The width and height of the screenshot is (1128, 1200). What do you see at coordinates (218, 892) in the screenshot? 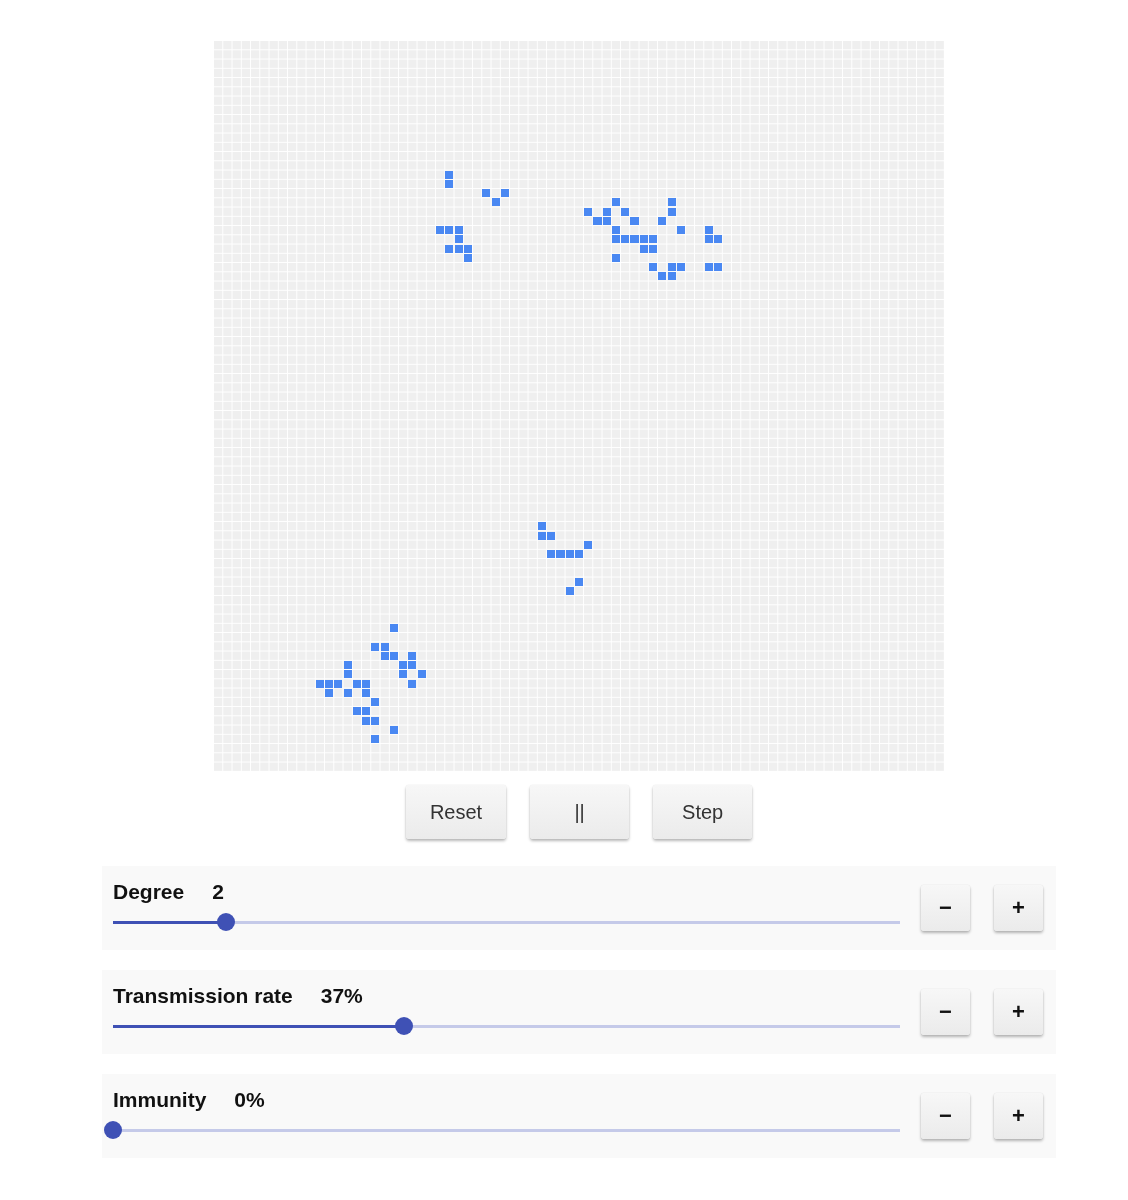
I see `parameter-value: 2` at bounding box center [218, 892].